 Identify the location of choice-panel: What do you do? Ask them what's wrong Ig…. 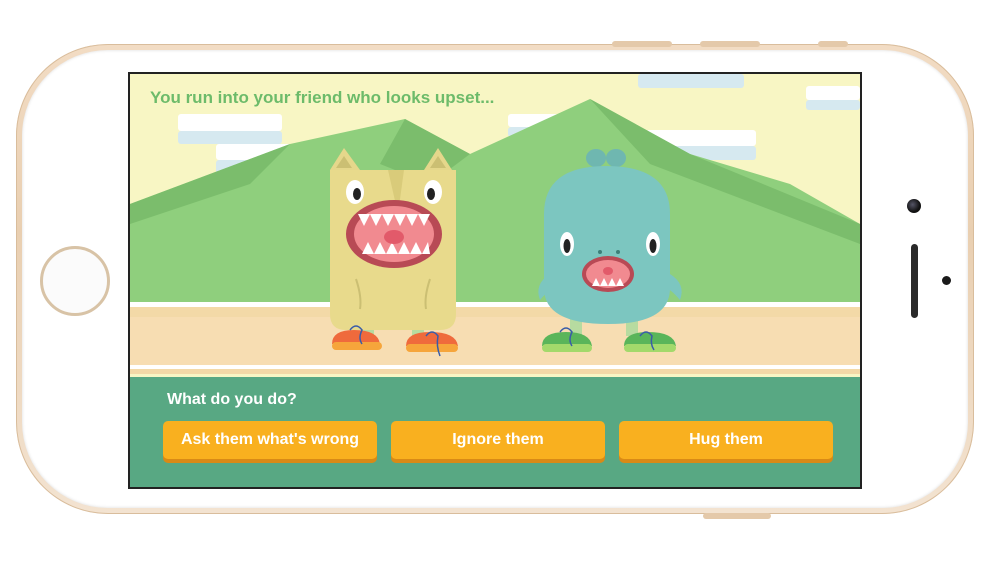
(495, 432).